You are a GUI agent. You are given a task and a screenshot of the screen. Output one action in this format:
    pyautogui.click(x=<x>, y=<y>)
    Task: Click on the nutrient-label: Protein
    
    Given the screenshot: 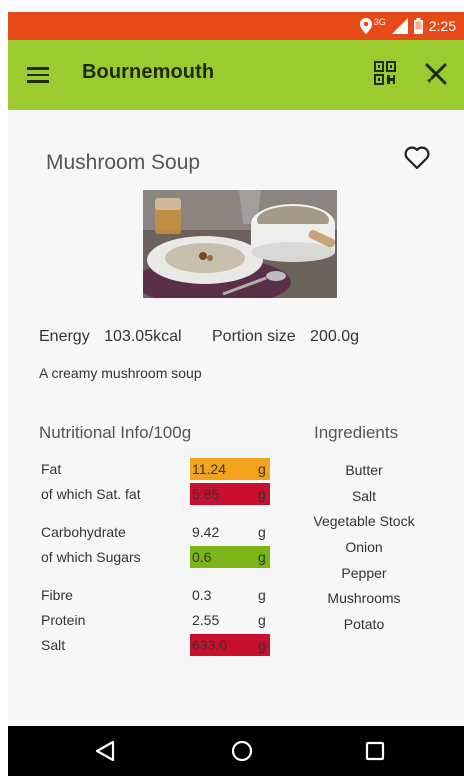 What is the action you would take?
    pyautogui.click(x=63, y=620)
    